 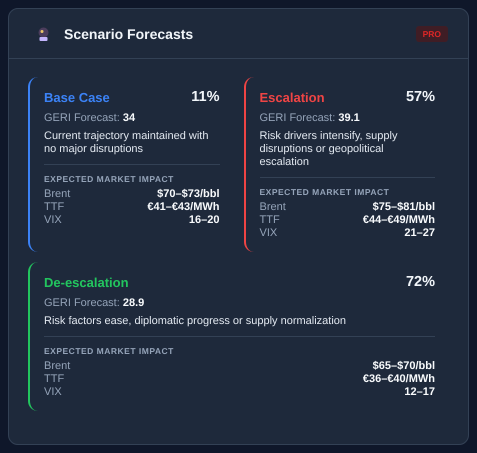 What do you see at coordinates (205, 97) in the screenshot?
I see `probability-value: 11%` at bounding box center [205, 97].